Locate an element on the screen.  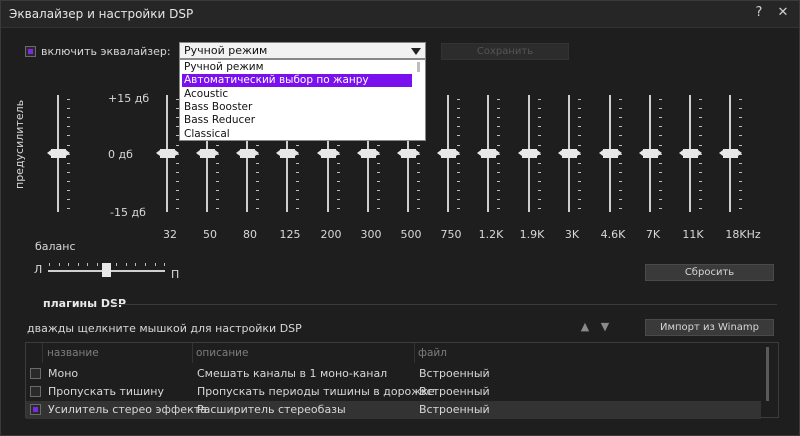
enable-equalizer-checkbox is located at coordinates (30, 51).